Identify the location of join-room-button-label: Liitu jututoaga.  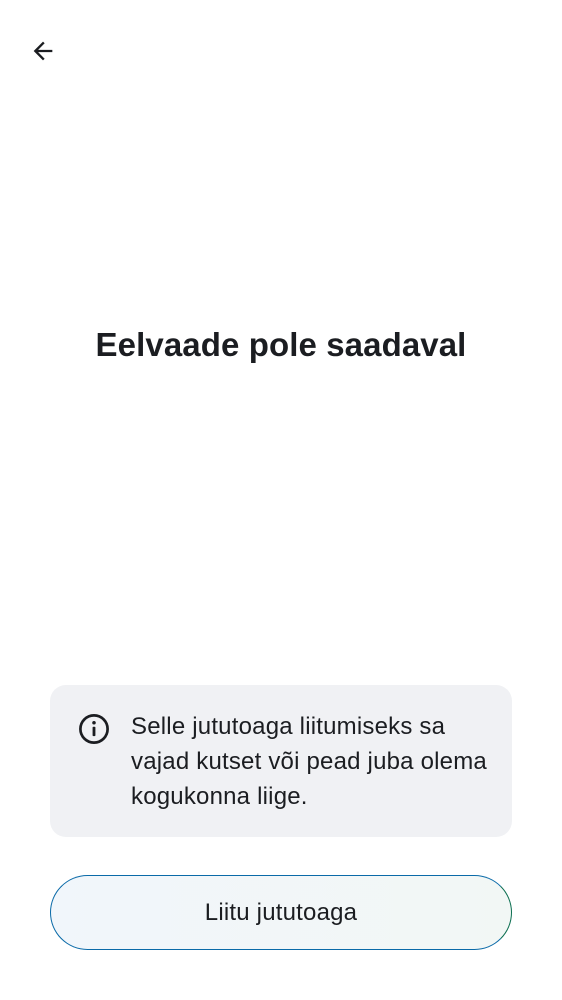
(281, 912).